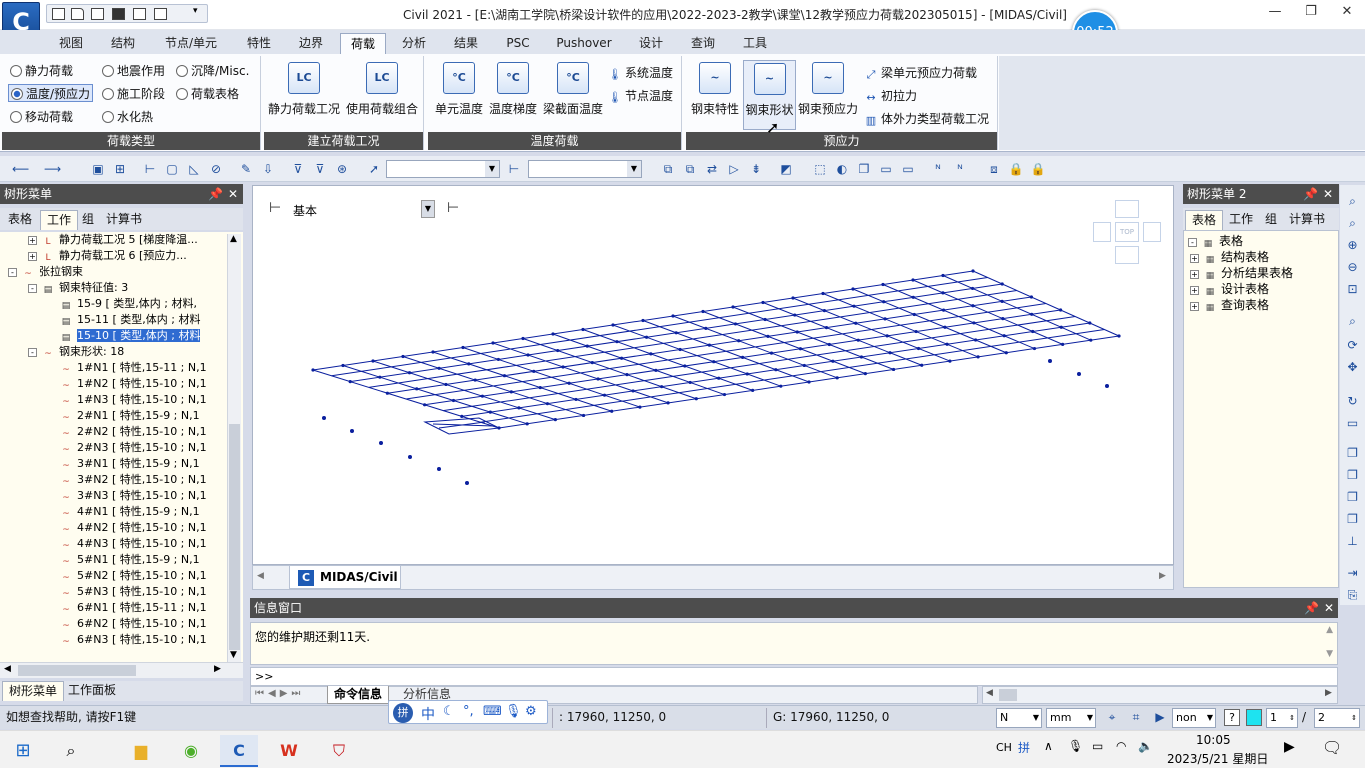 This screenshot has width=1365, height=768. Describe the element at coordinates (1352, 401) in the screenshot. I see `refresh-icon: ↻` at that location.